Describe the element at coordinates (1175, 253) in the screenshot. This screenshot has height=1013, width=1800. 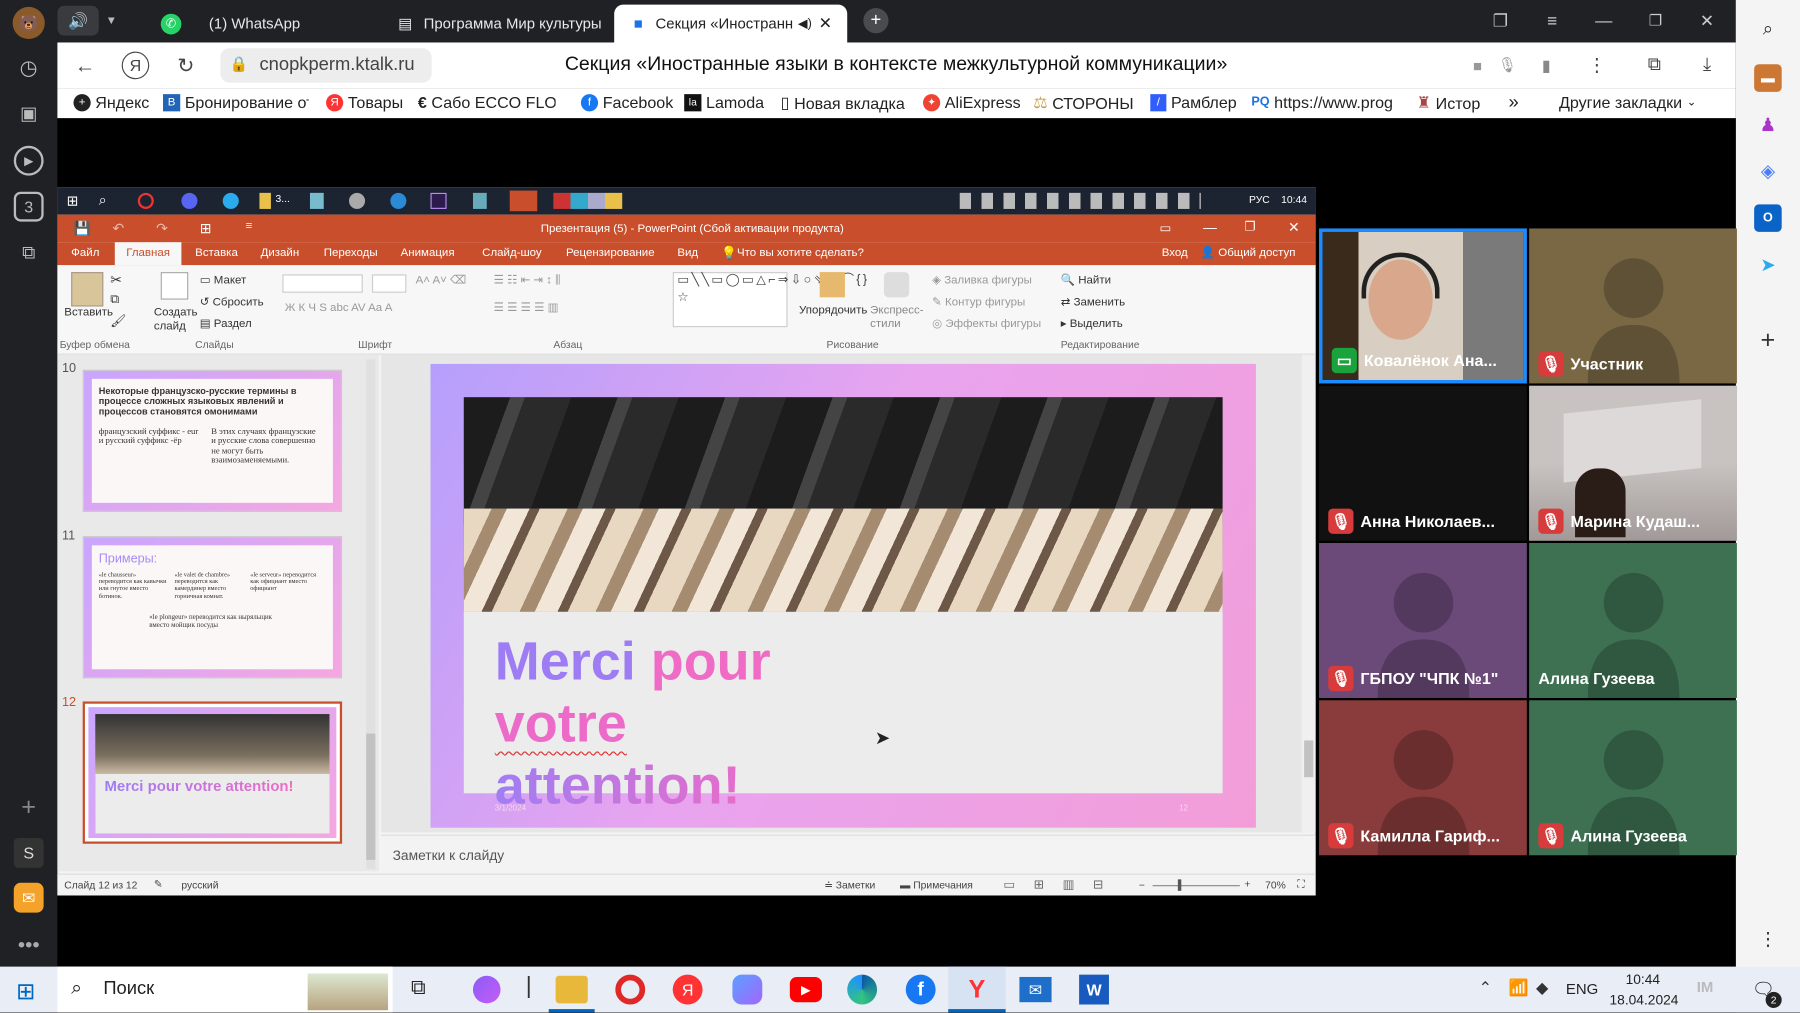
I see `login-link: Вход` at that location.